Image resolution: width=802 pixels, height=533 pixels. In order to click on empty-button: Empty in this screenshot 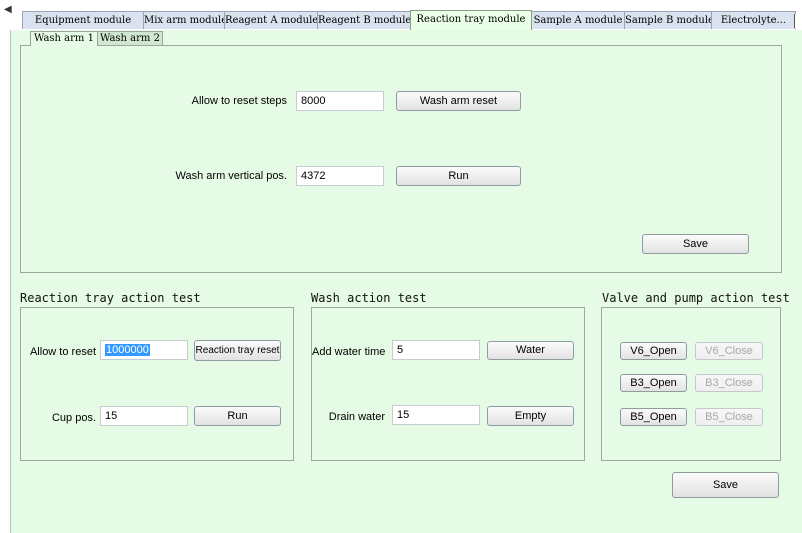, I will do `click(530, 416)`.